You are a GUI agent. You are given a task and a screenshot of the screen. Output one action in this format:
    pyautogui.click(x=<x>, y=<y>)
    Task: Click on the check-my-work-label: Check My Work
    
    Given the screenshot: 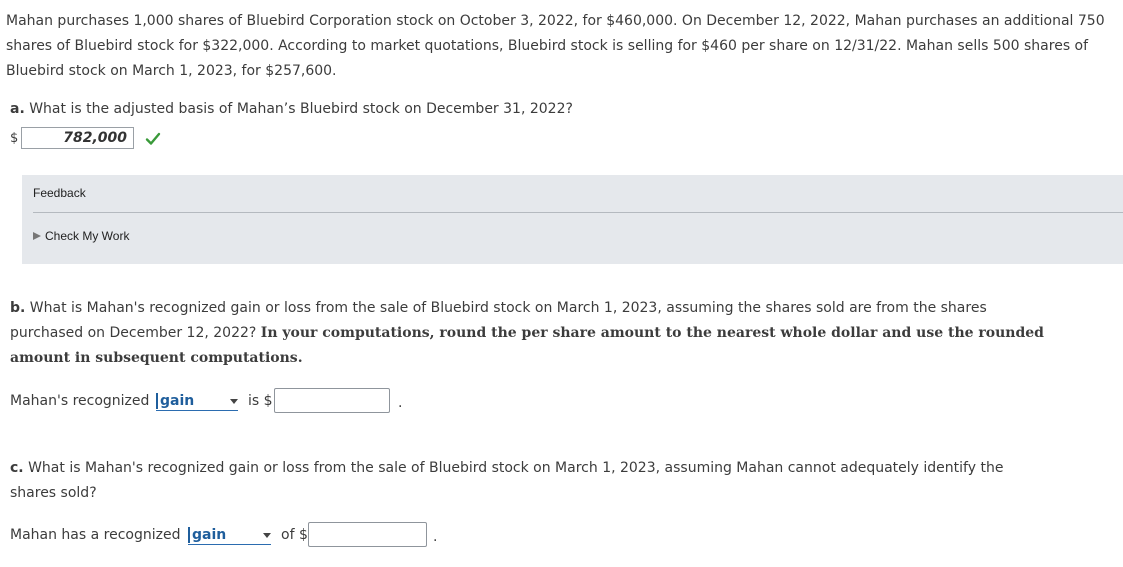 What is the action you would take?
    pyautogui.click(x=87, y=236)
    